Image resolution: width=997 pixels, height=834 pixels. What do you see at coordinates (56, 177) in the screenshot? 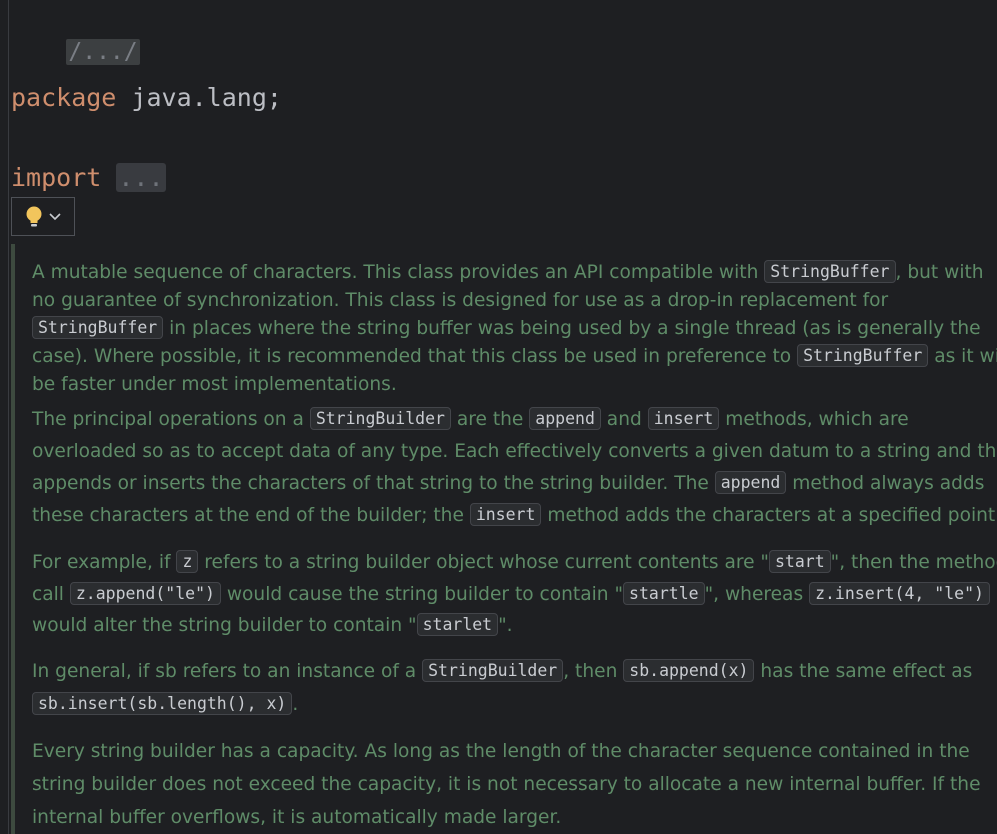
I see `import-keyword: import` at bounding box center [56, 177].